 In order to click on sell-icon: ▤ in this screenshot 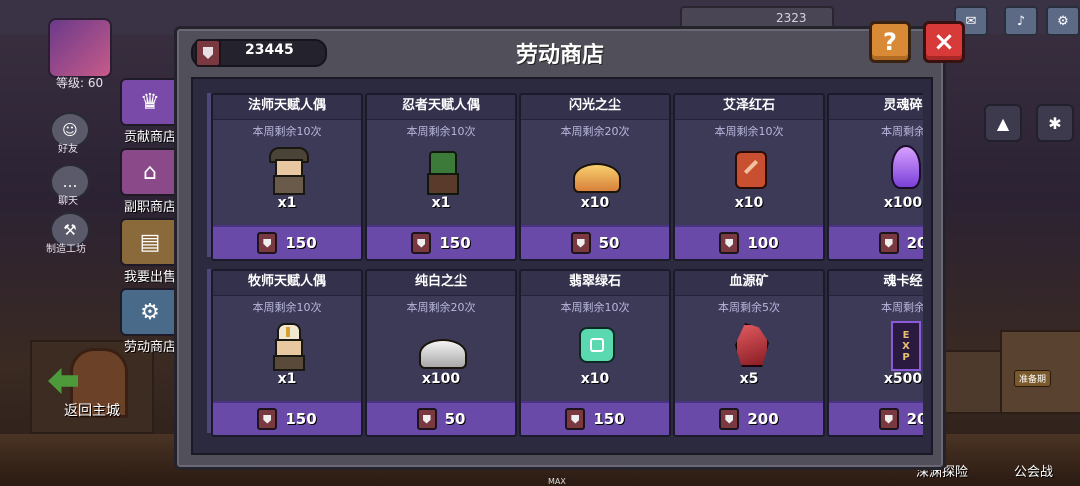, I will do `click(150, 242)`.